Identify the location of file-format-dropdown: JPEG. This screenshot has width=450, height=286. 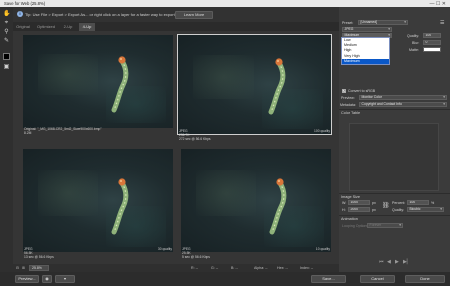
(367, 29).